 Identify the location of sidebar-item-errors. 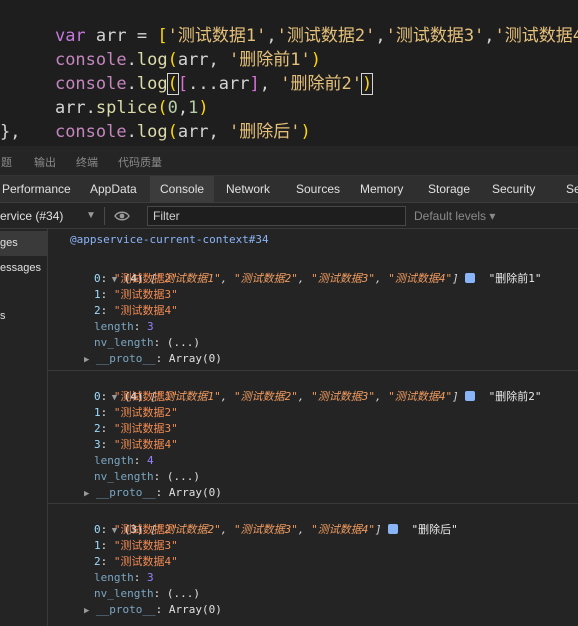
(23, 293).